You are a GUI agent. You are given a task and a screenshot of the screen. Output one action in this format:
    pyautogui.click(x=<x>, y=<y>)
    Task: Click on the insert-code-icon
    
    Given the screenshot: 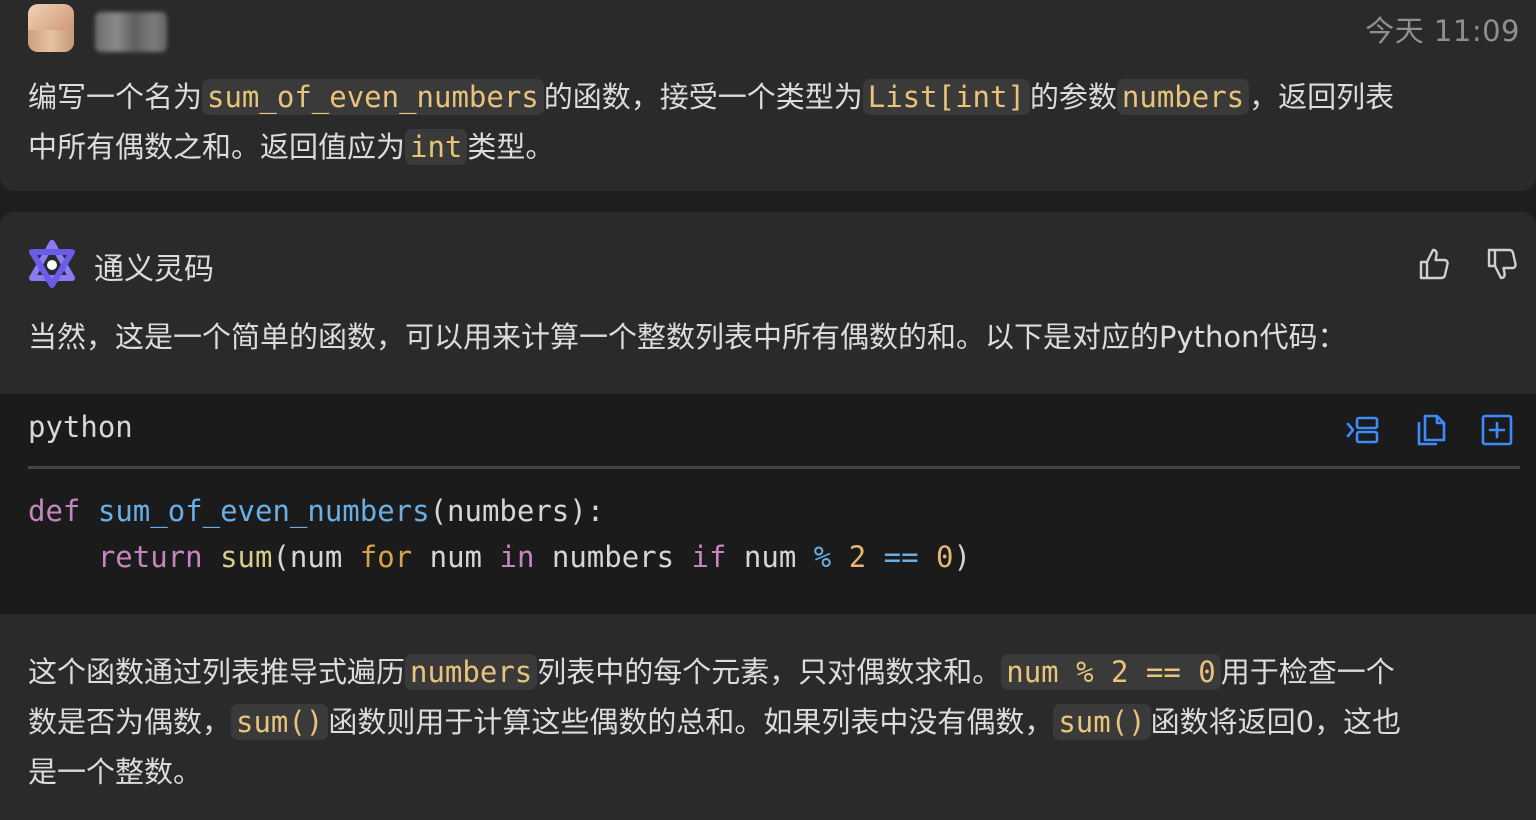 What is the action you would take?
    pyautogui.click(x=1363, y=430)
    